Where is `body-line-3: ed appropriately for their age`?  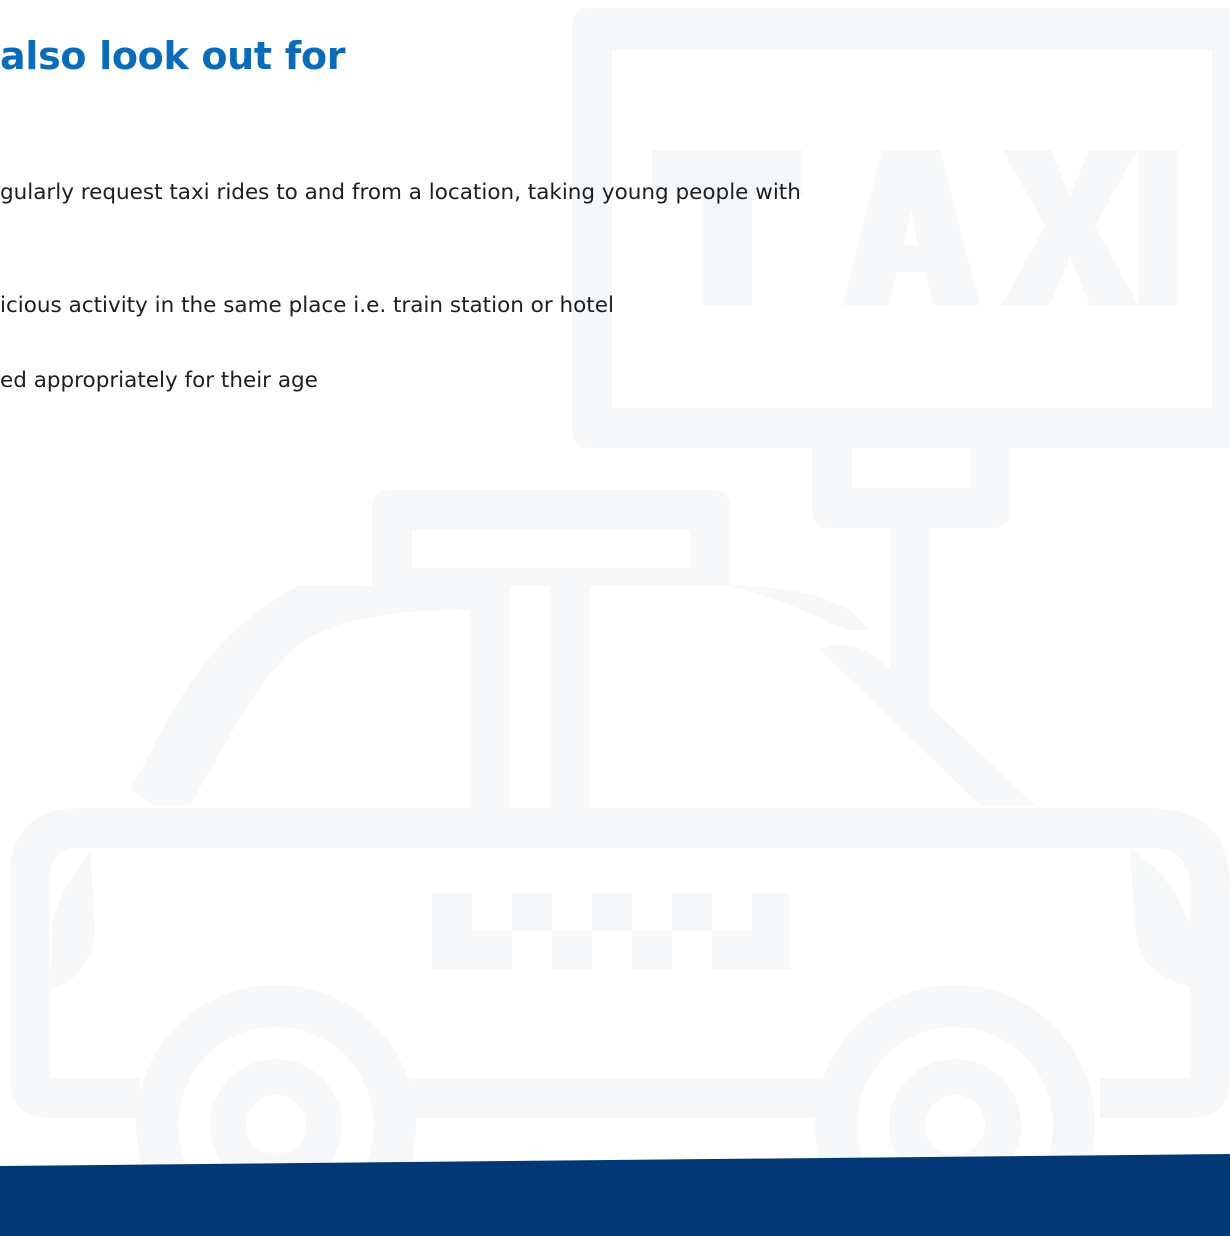 body-line-3: ed appropriately for their age is located at coordinates (159, 380).